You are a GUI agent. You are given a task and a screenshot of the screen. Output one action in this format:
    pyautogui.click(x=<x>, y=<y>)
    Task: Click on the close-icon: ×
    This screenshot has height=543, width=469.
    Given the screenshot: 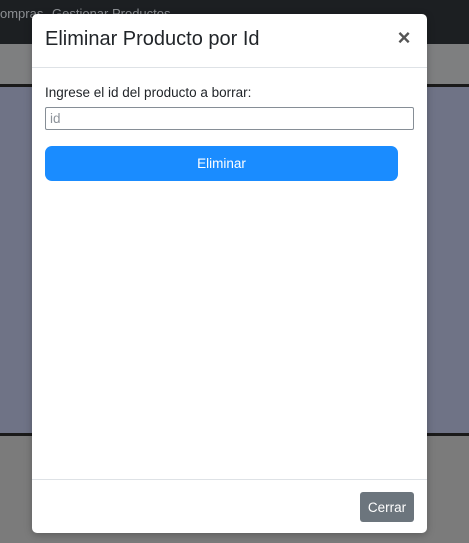 What is the action you would take?
    pyautogui.click(x=404, y=38)
    